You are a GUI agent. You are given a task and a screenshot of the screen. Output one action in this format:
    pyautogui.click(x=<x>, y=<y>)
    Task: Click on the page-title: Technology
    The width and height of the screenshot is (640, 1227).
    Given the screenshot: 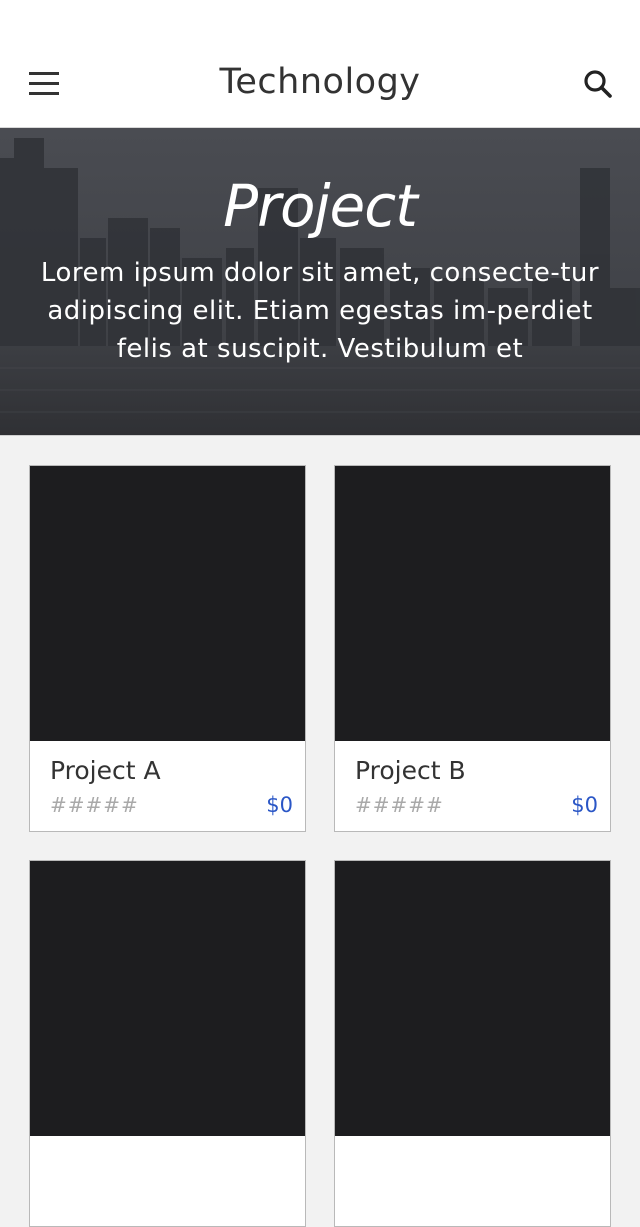 What is the action you would take?
    pyautogui.click(x=320, y=82)
    